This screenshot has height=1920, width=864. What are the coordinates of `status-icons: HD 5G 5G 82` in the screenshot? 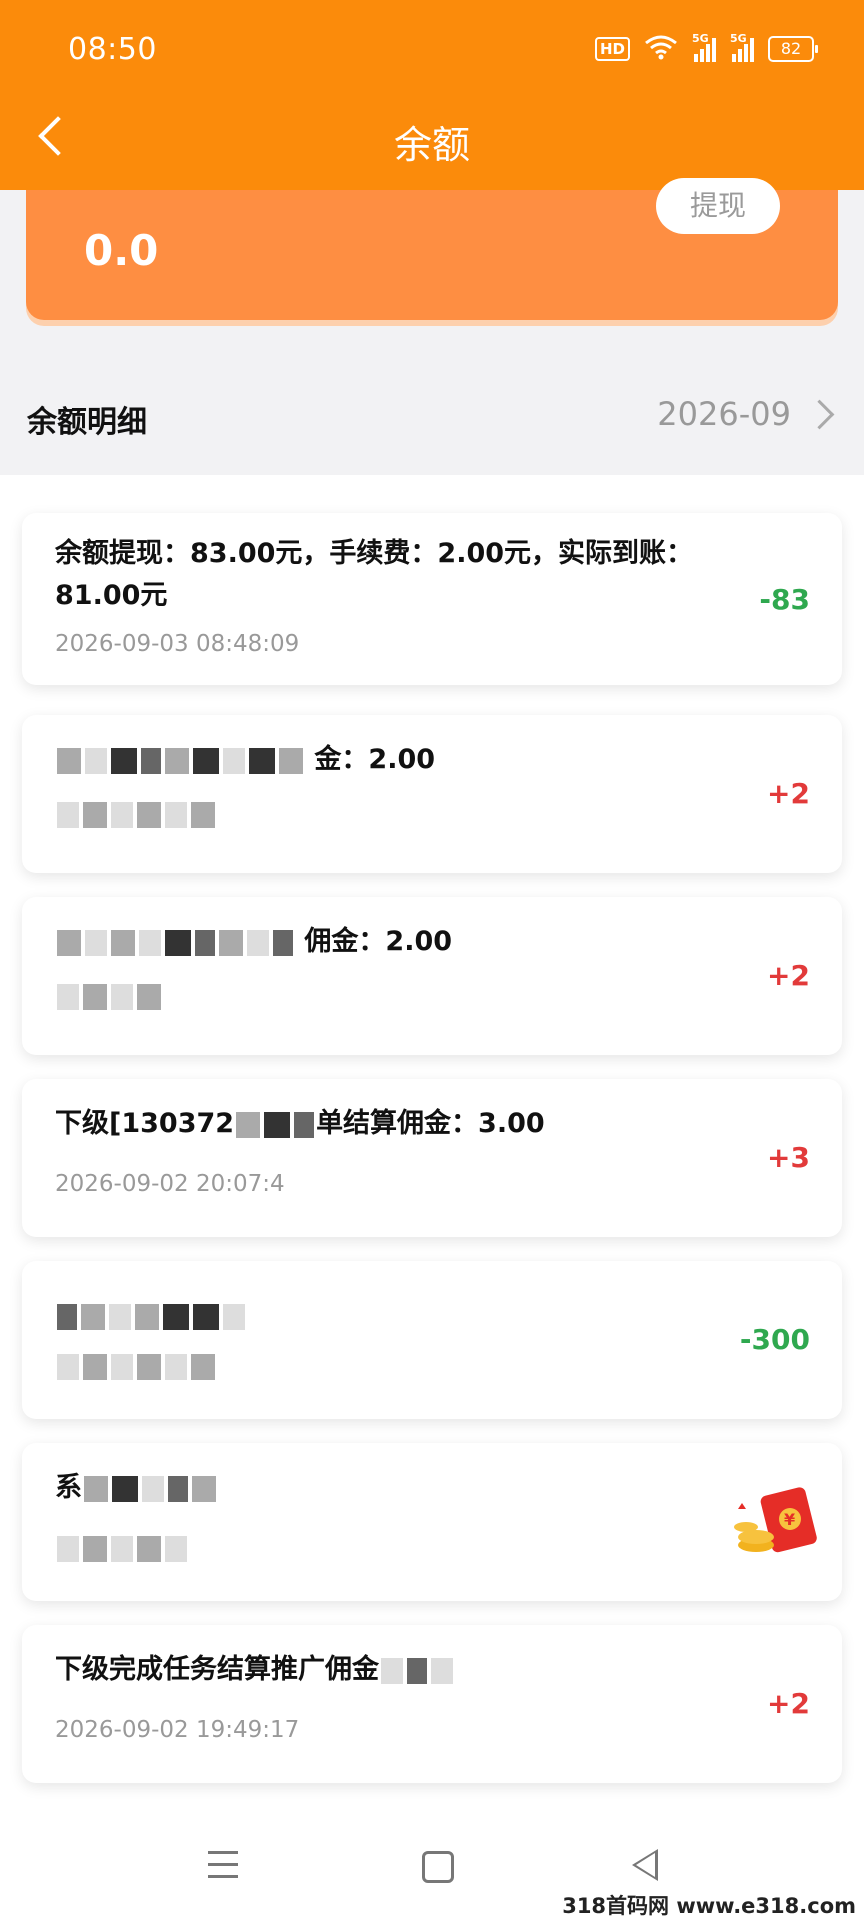 It's located at (706, 48).